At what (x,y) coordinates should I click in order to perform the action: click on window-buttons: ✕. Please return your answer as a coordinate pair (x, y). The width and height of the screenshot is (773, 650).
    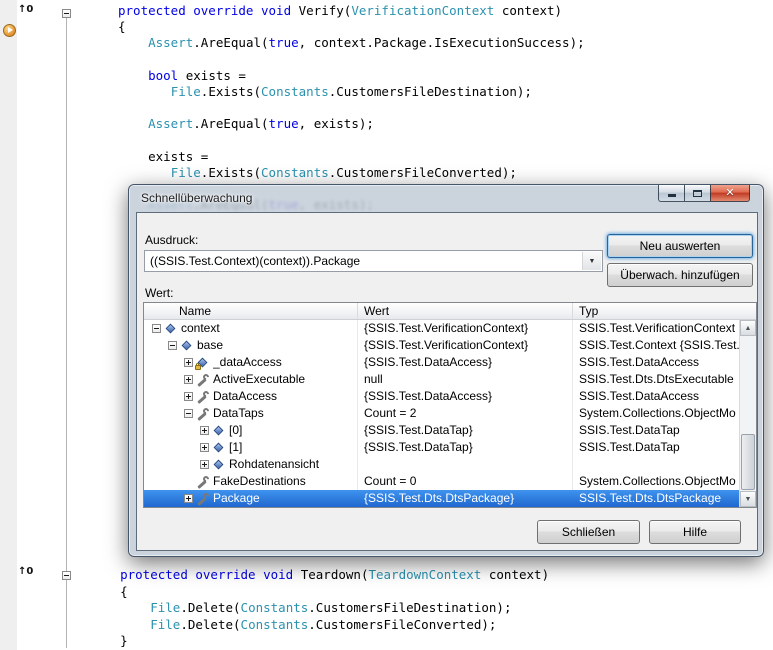
    Looking at the image, I should click on (704, 193).